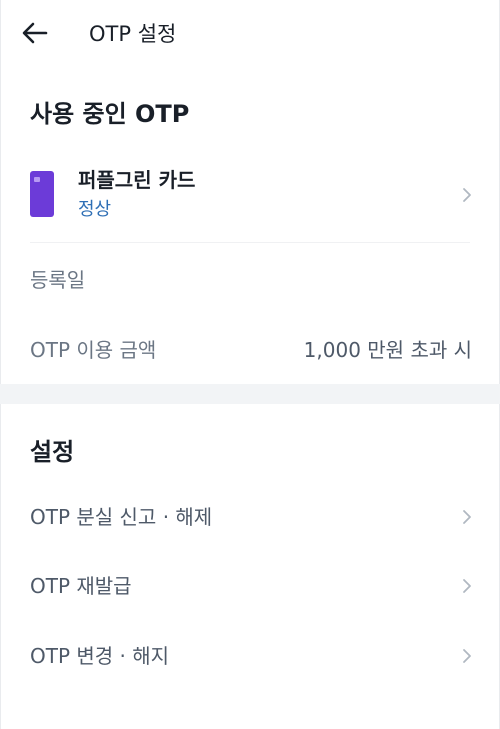 The height and width of the screenshot is (729, 500). What do you see at coordinates (93, 350) in the screenshot?
I see `usage-amount-label: OTP 이용 금액` at bounding box center [93, 350].